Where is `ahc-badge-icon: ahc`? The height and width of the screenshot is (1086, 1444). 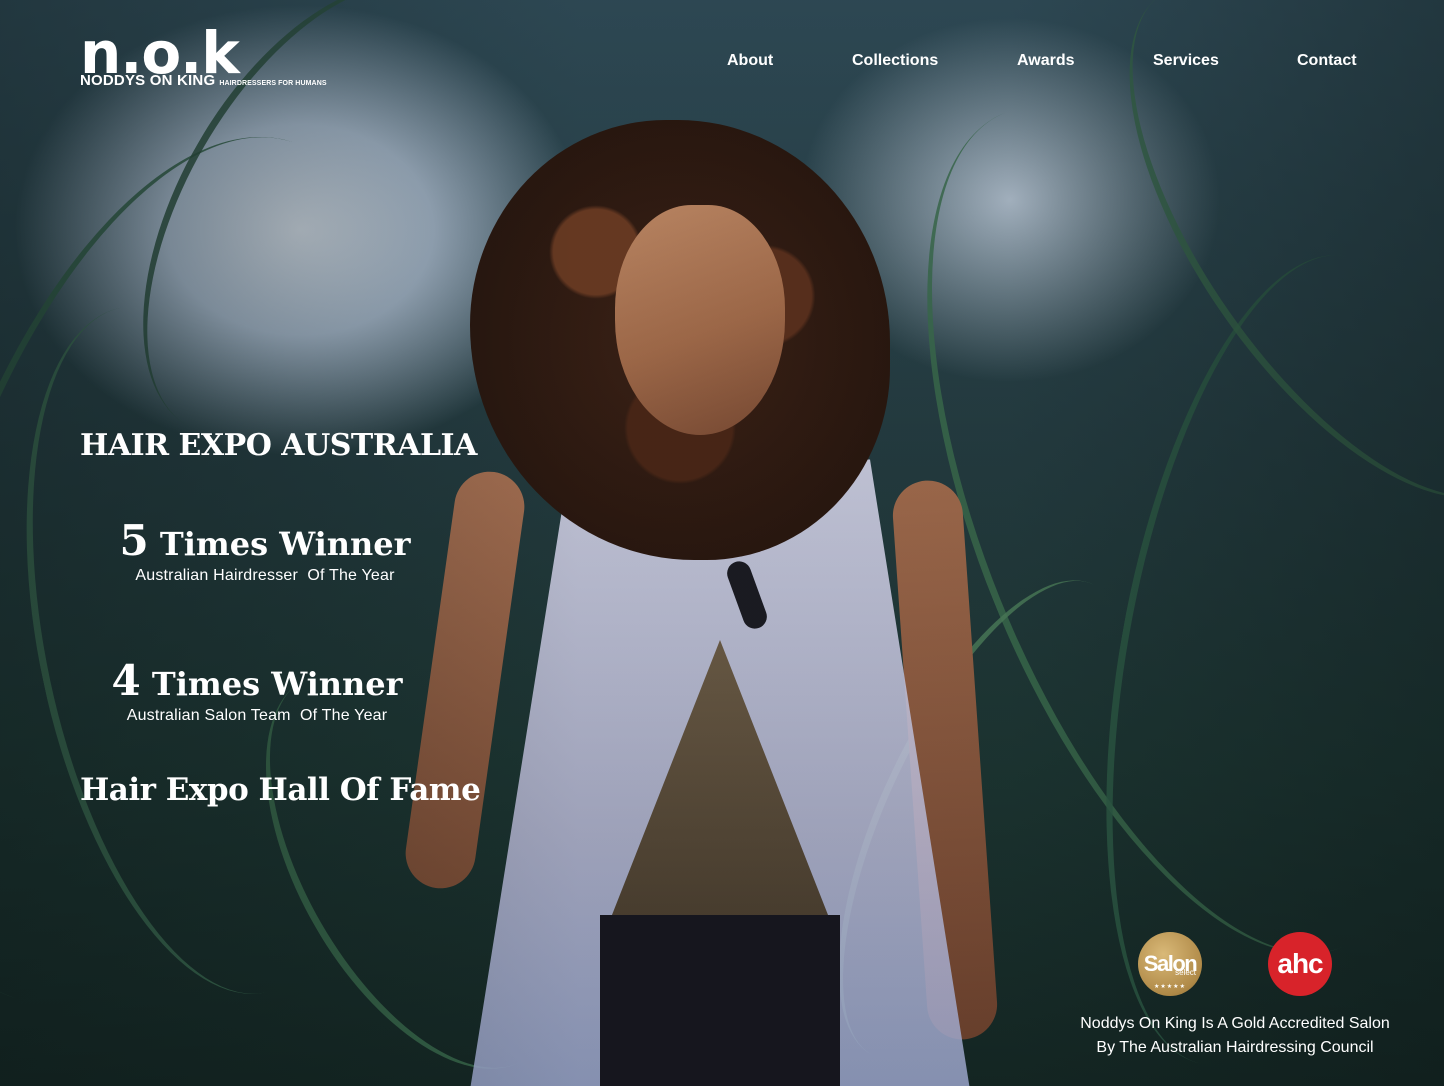 ahc-badge-icon: ahc is located at coordinates (1300, 964).